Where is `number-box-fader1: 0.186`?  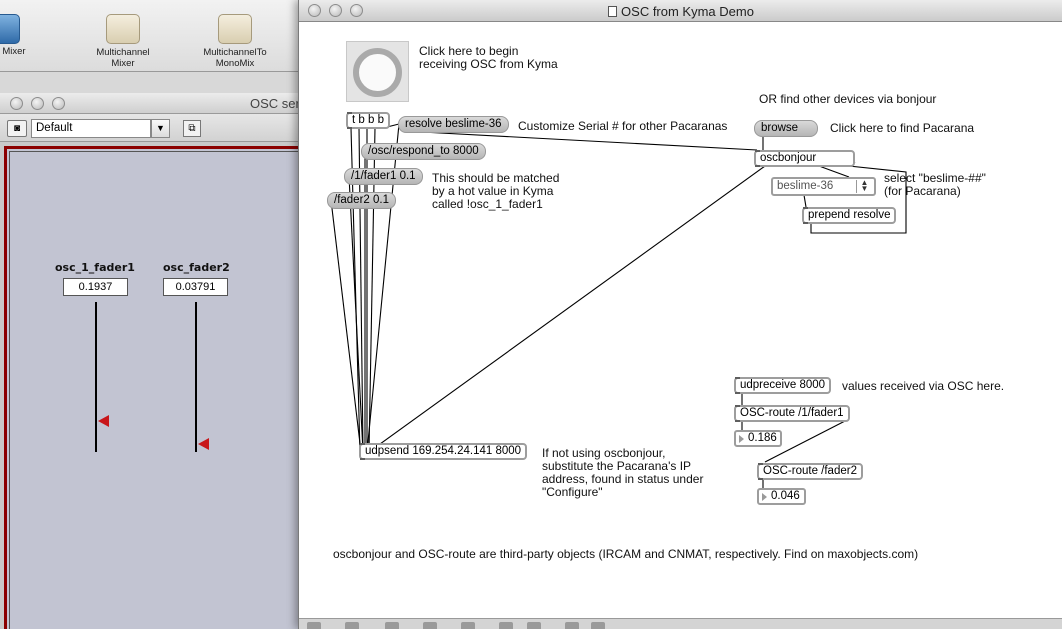
number-box-fader1: 0.186 is located at coordinates (758, 438).